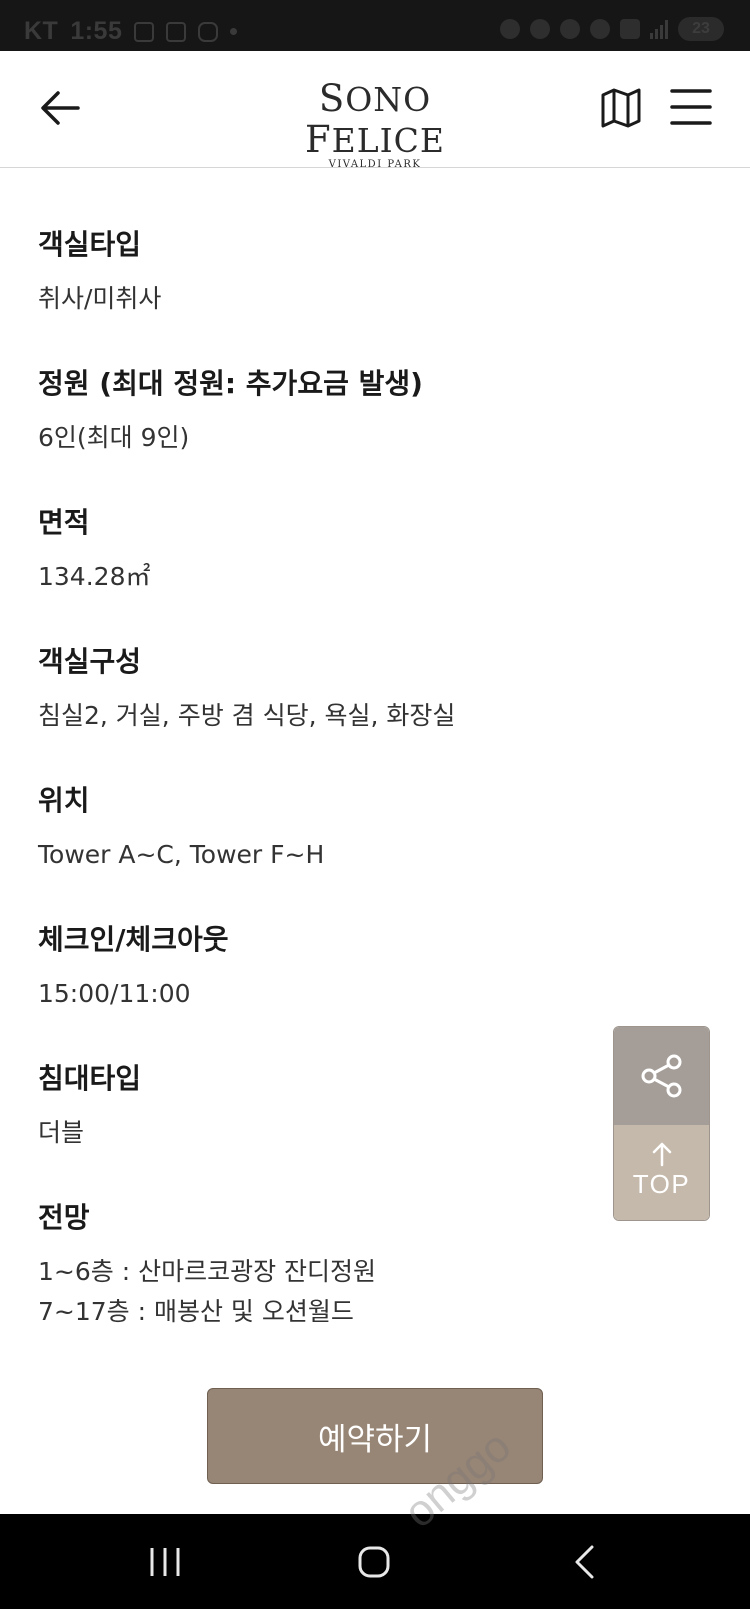 The image size is (750, 1609). Describe the element at coordinates (90, 661) in the screenshot. I see `spec-label: 객실구성` at that location.